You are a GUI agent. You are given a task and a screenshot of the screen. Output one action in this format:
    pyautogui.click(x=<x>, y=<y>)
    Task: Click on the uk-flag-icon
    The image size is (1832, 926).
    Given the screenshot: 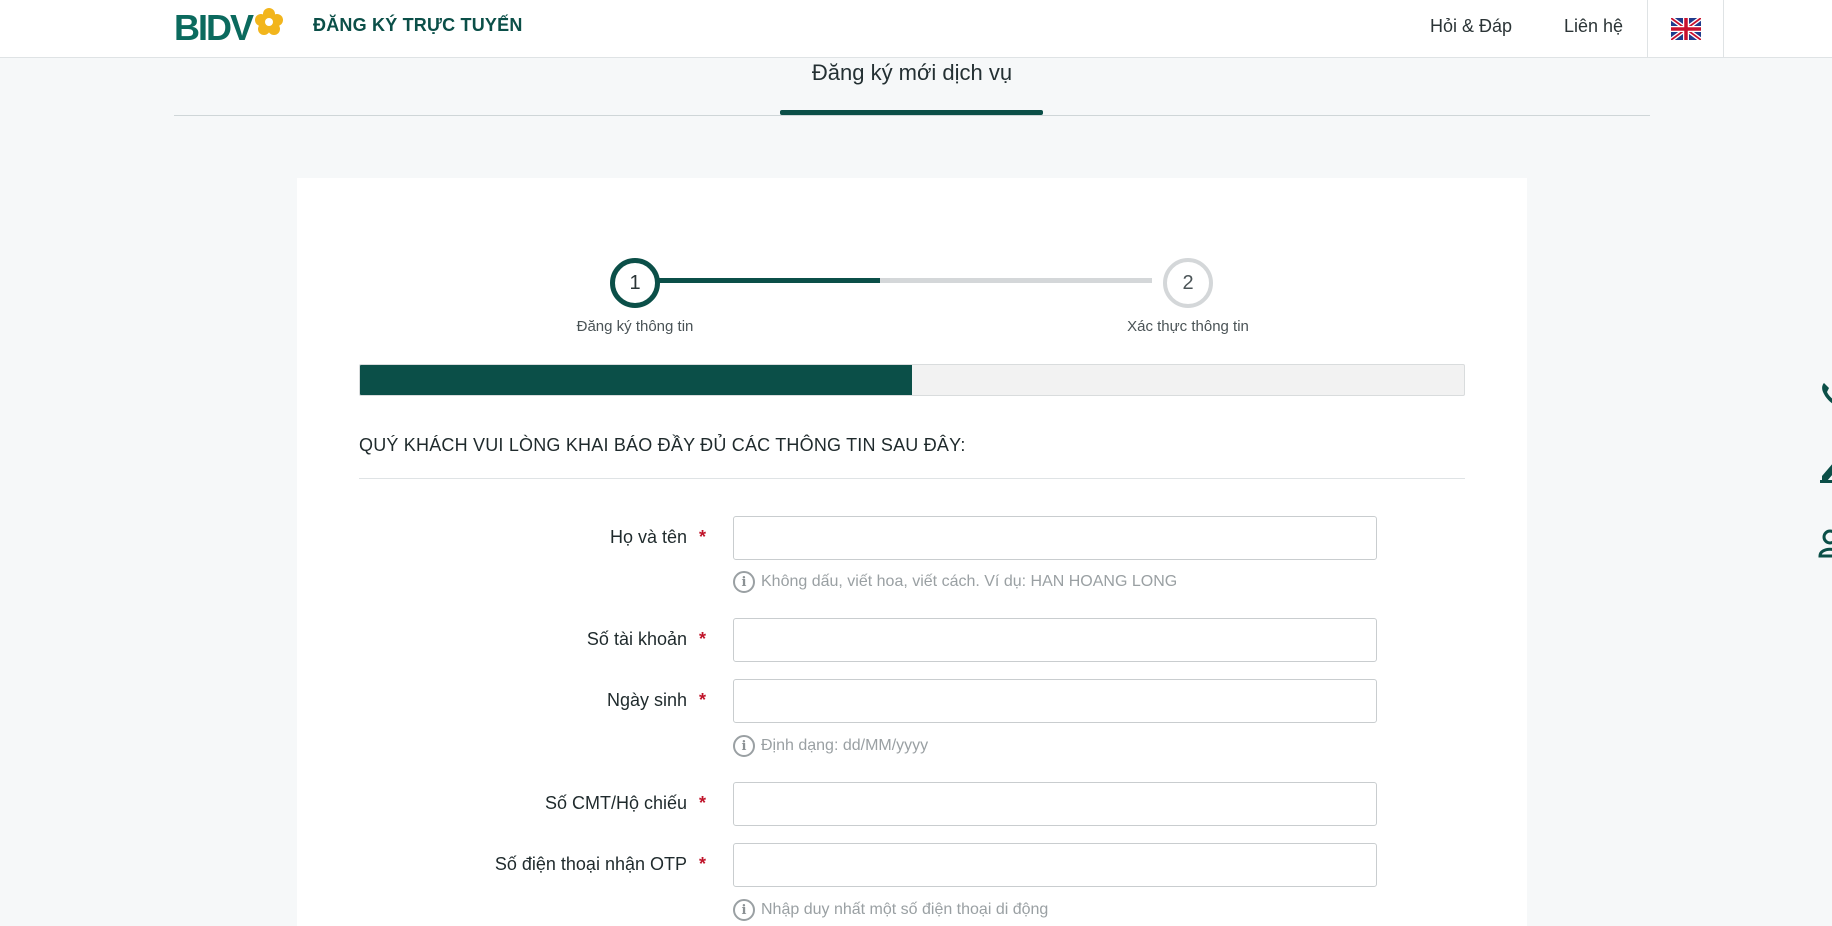 What is the action you would take?
    pyautogui.click(x=1685, y=29)
    